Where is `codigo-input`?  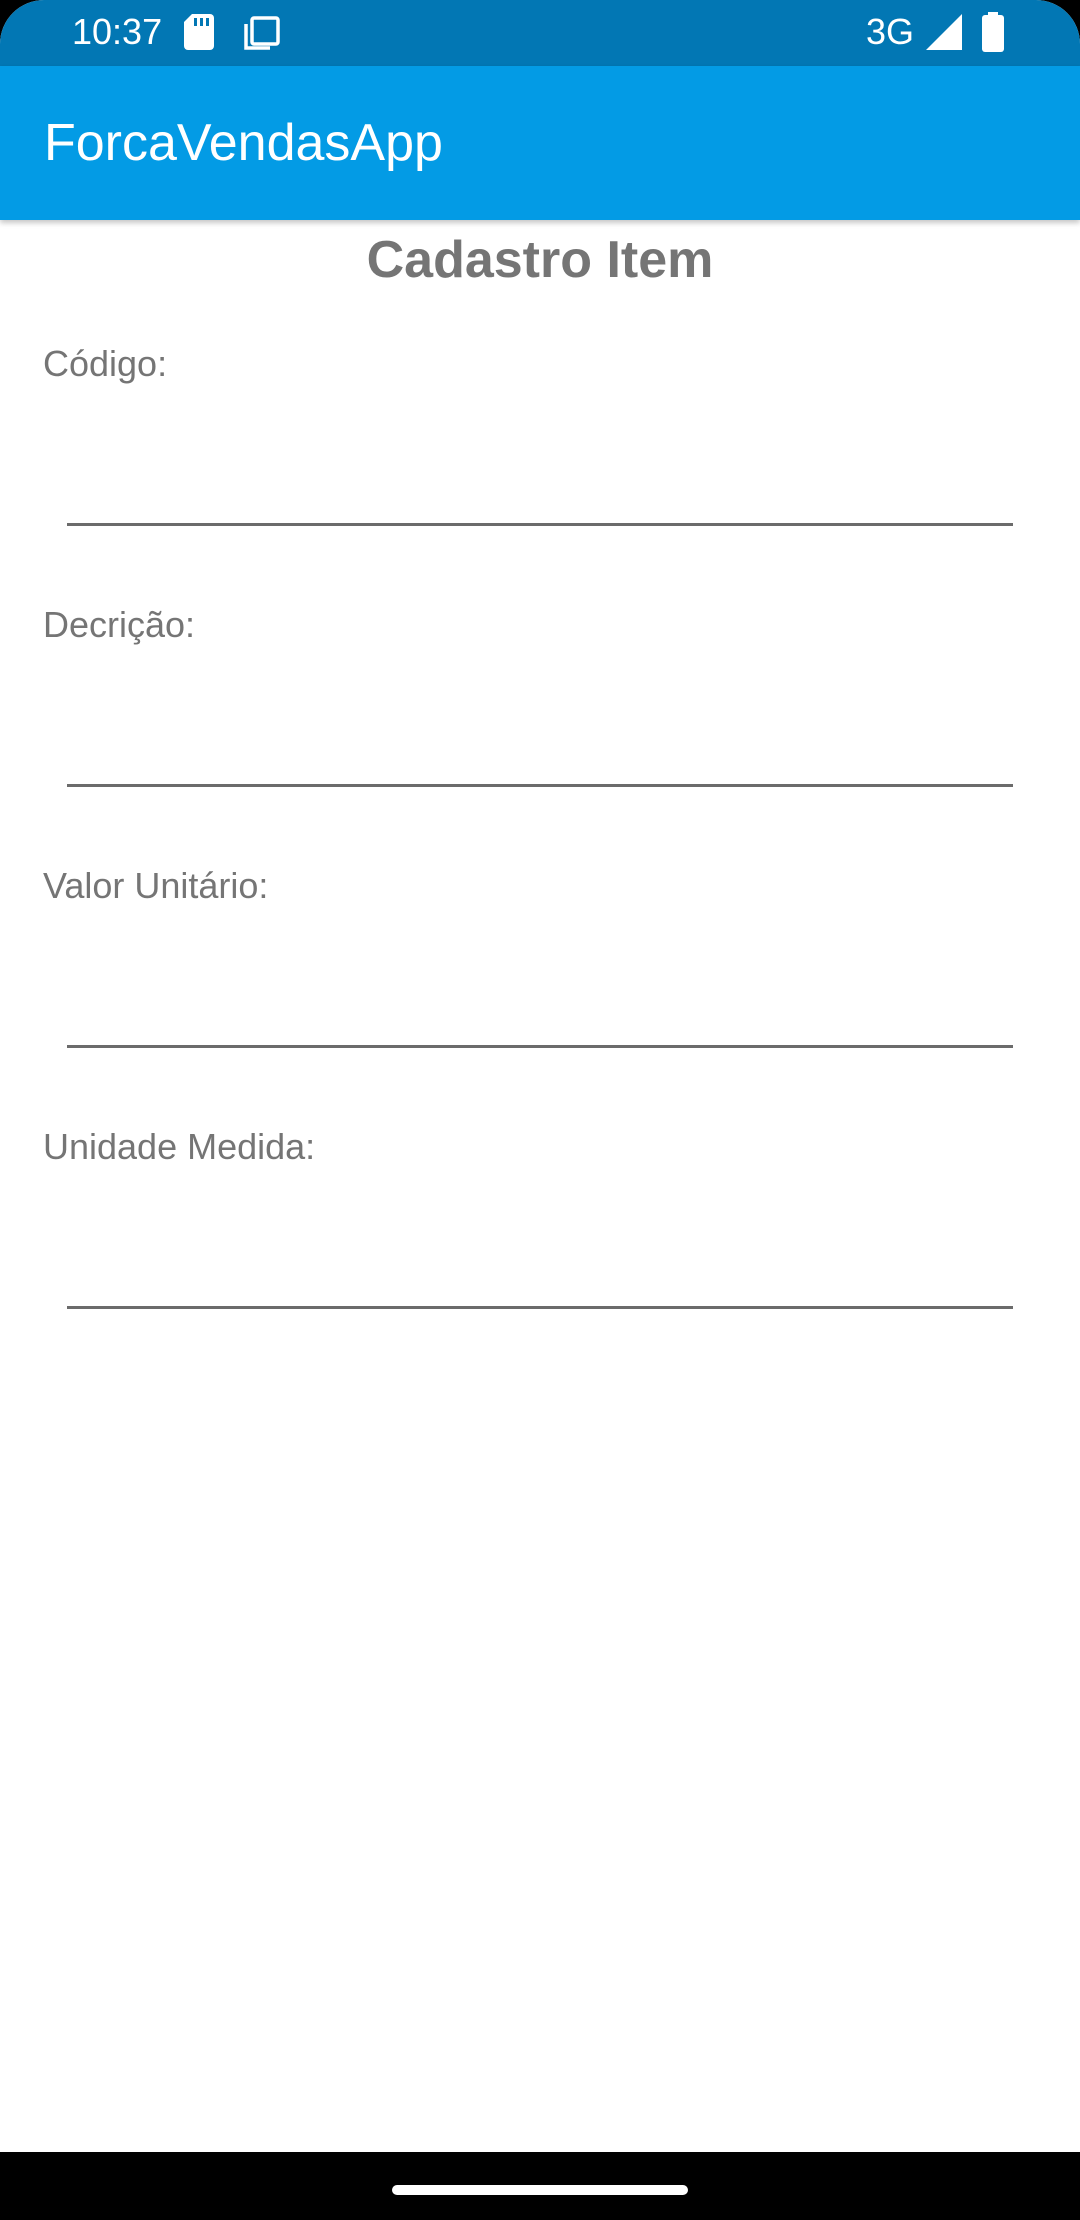
codigo-input is located at coordinates (540, 490).